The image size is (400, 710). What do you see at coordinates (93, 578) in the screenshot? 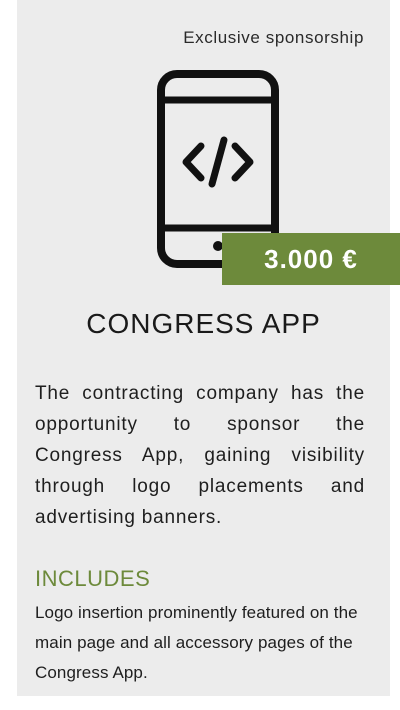
I see `includes-heading: INCLUDES` at bounding box center [93, 578].